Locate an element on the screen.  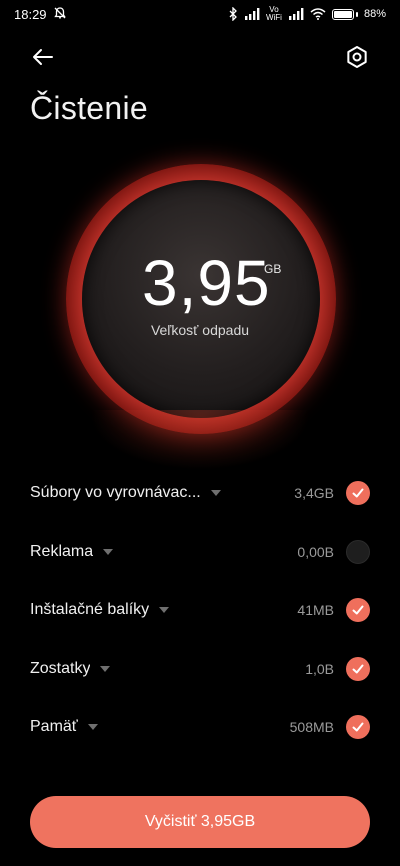
list-item: Inštalačné balíky 41MB is located at coordinates (200, 610).